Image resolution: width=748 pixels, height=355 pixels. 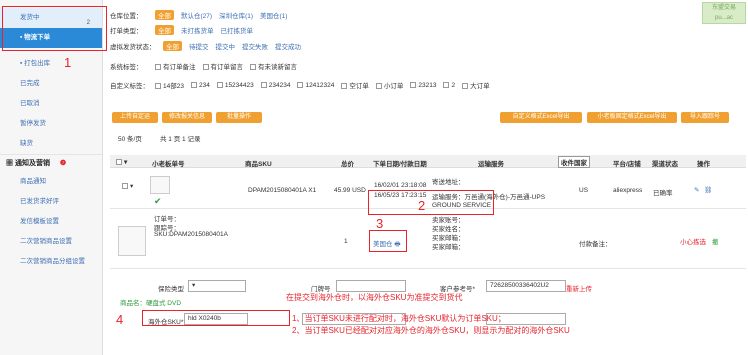 What do you see at coordinates (595, 244) in the screenshot?
I see `pay-remark: 付款备注：` at bounding box center [595, 244].